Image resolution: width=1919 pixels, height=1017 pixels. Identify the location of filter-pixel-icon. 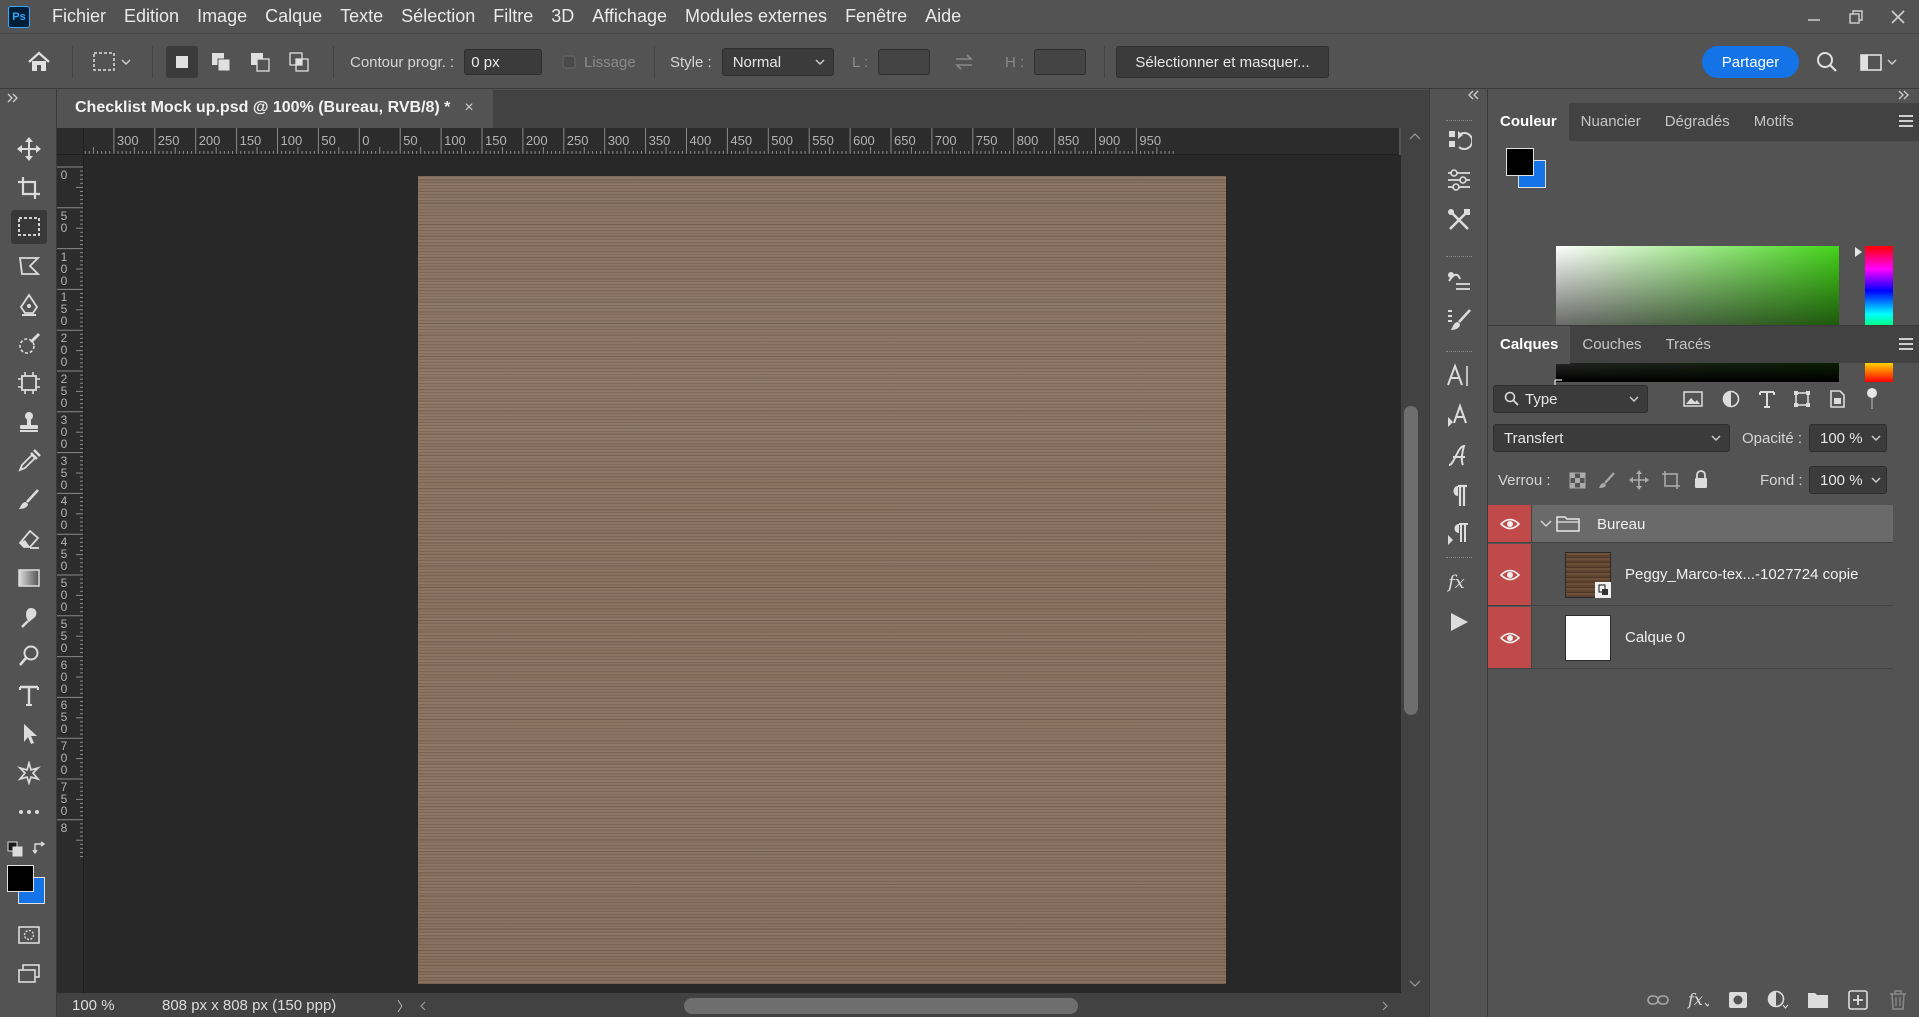
(1693, 399).